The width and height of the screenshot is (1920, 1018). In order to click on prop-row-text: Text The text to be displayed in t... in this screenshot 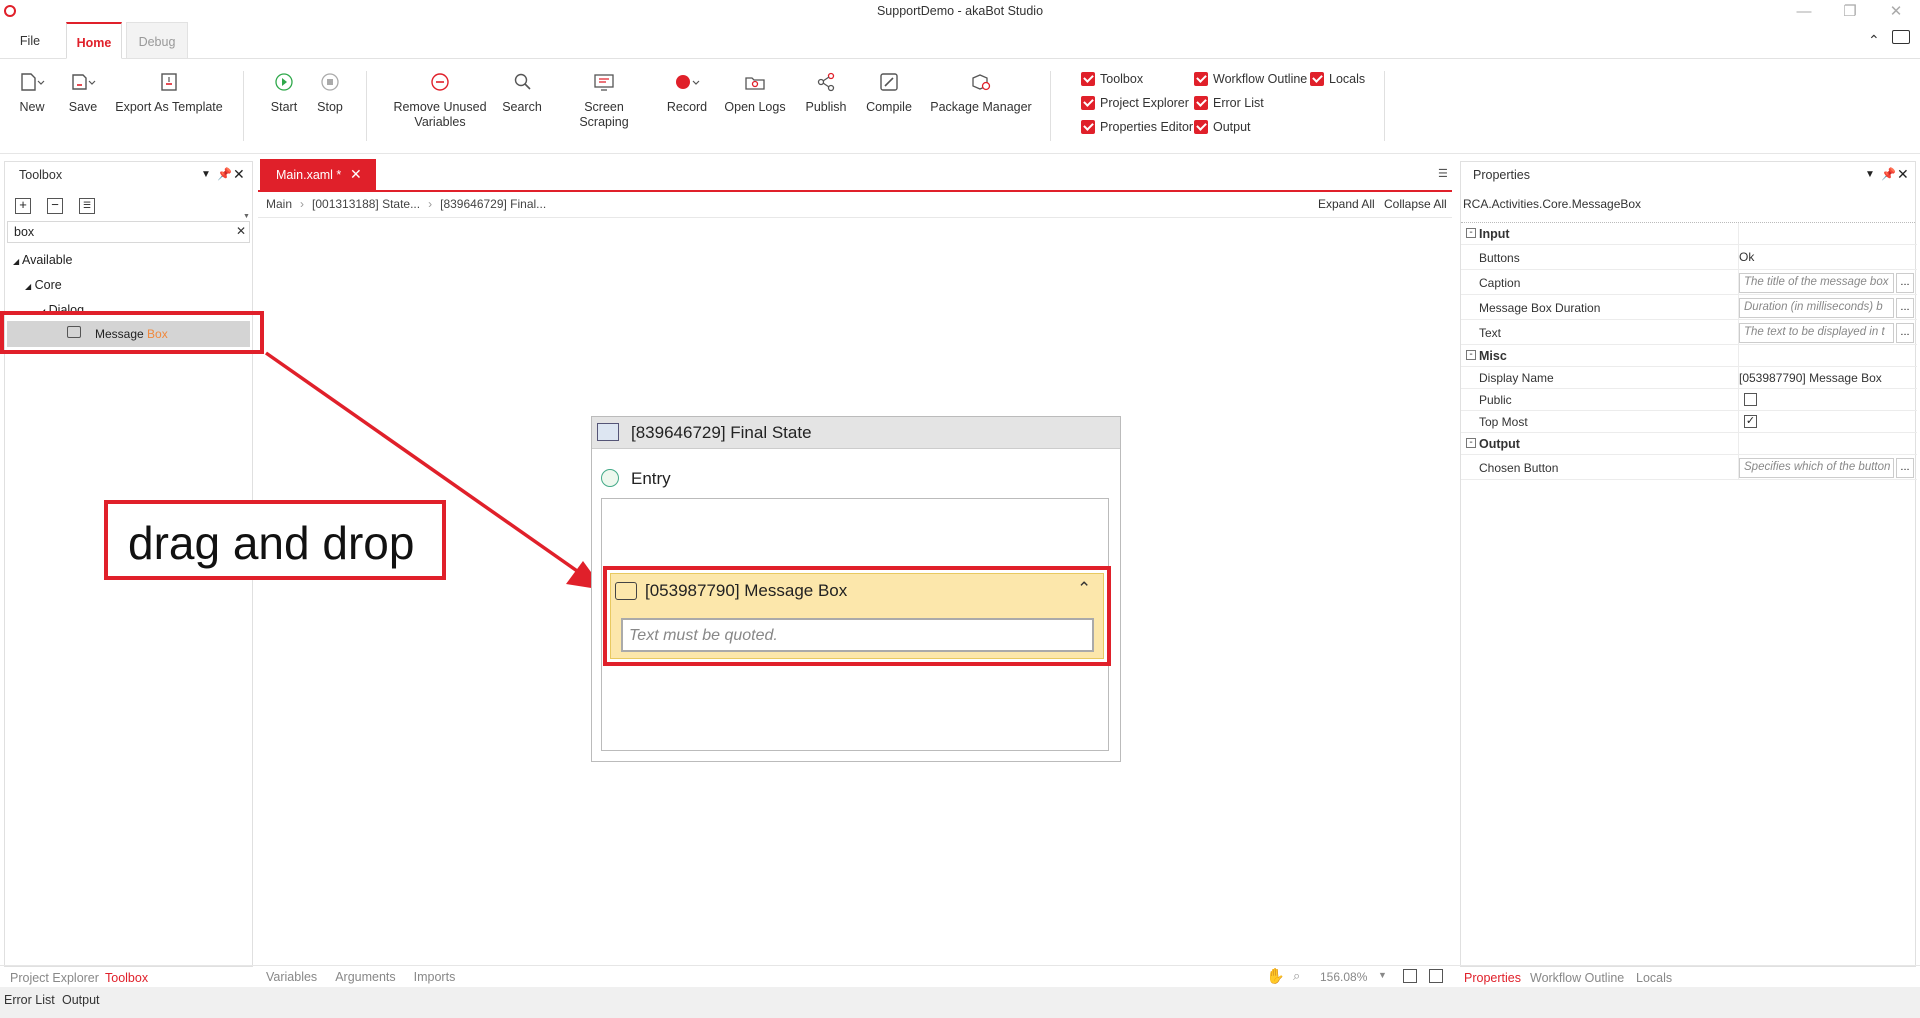, I will do `click(1689, 332)`.